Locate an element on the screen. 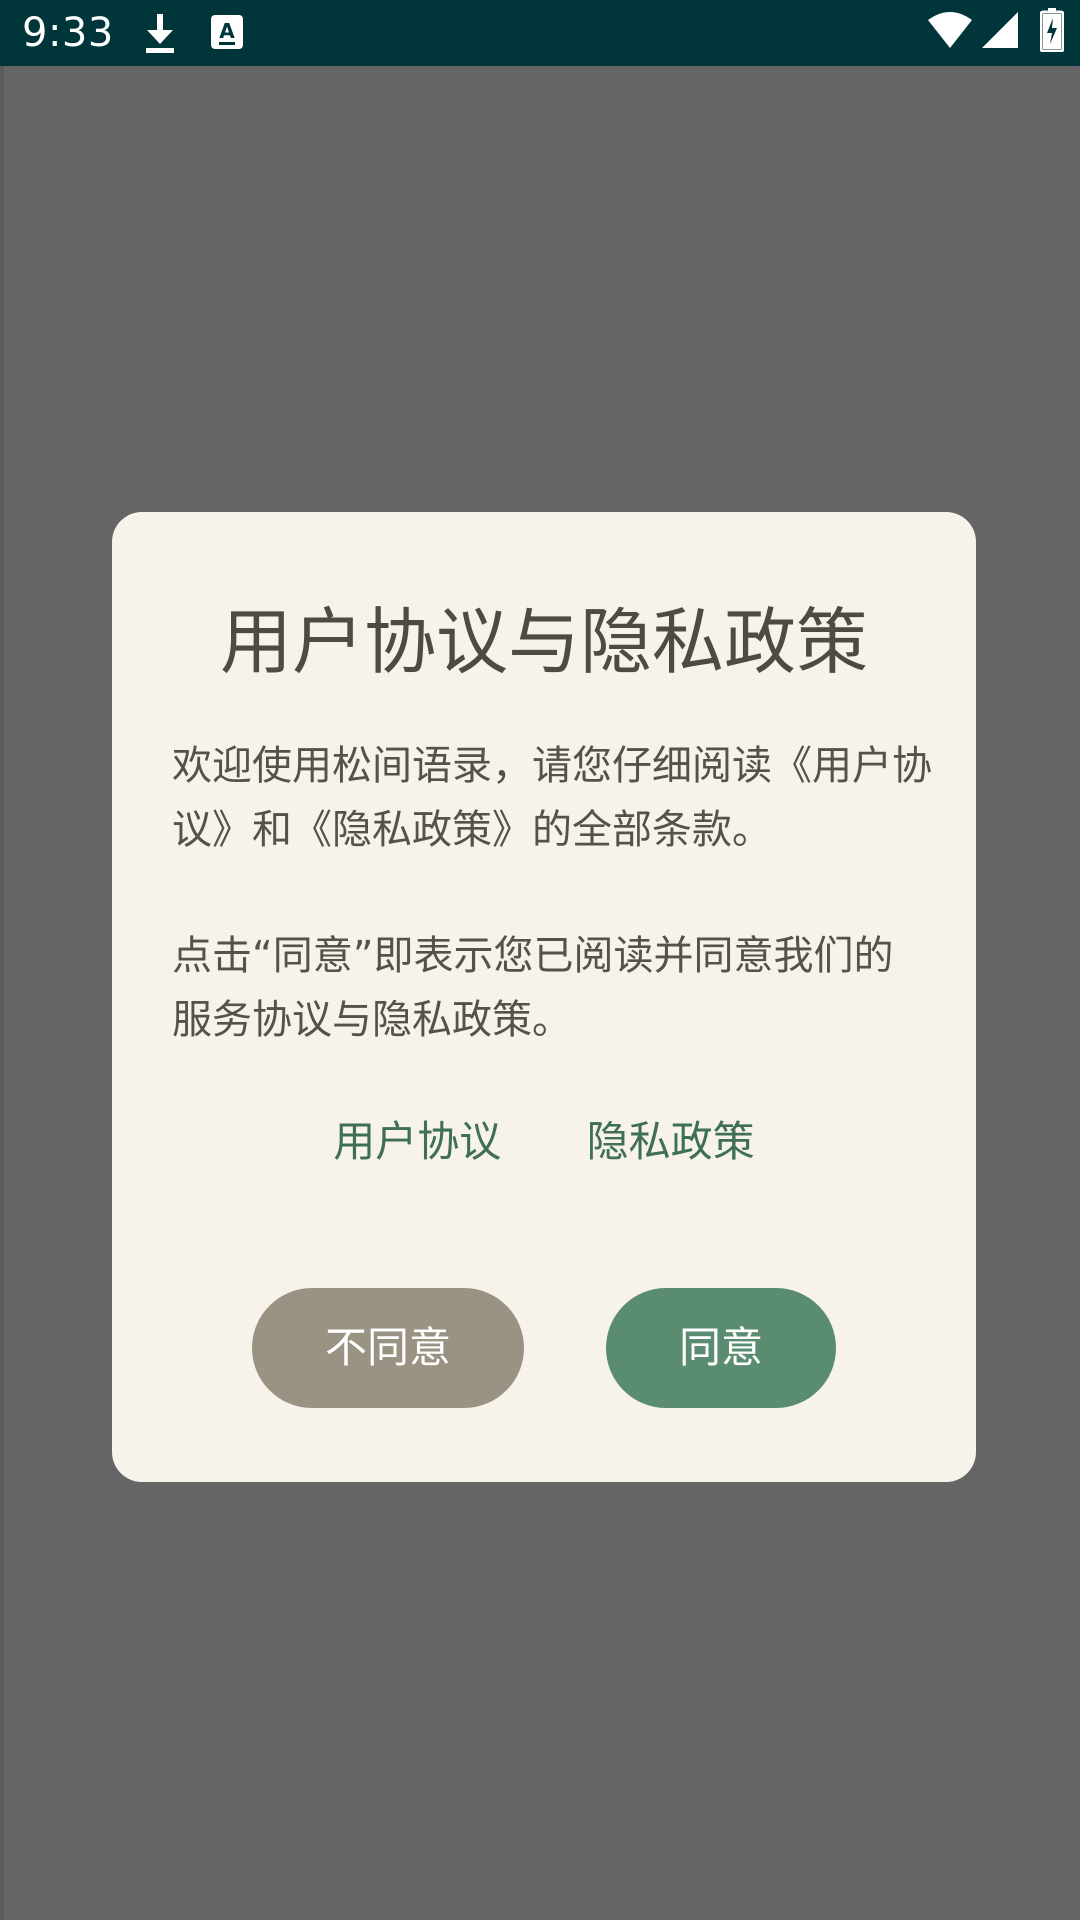 The image size is (1080, 1920). dialog-paragraph-consent: 点击“同意”即表示您已阅读并同意我们的服务协议与隐私政策。 is located at coordinates (533, 988).